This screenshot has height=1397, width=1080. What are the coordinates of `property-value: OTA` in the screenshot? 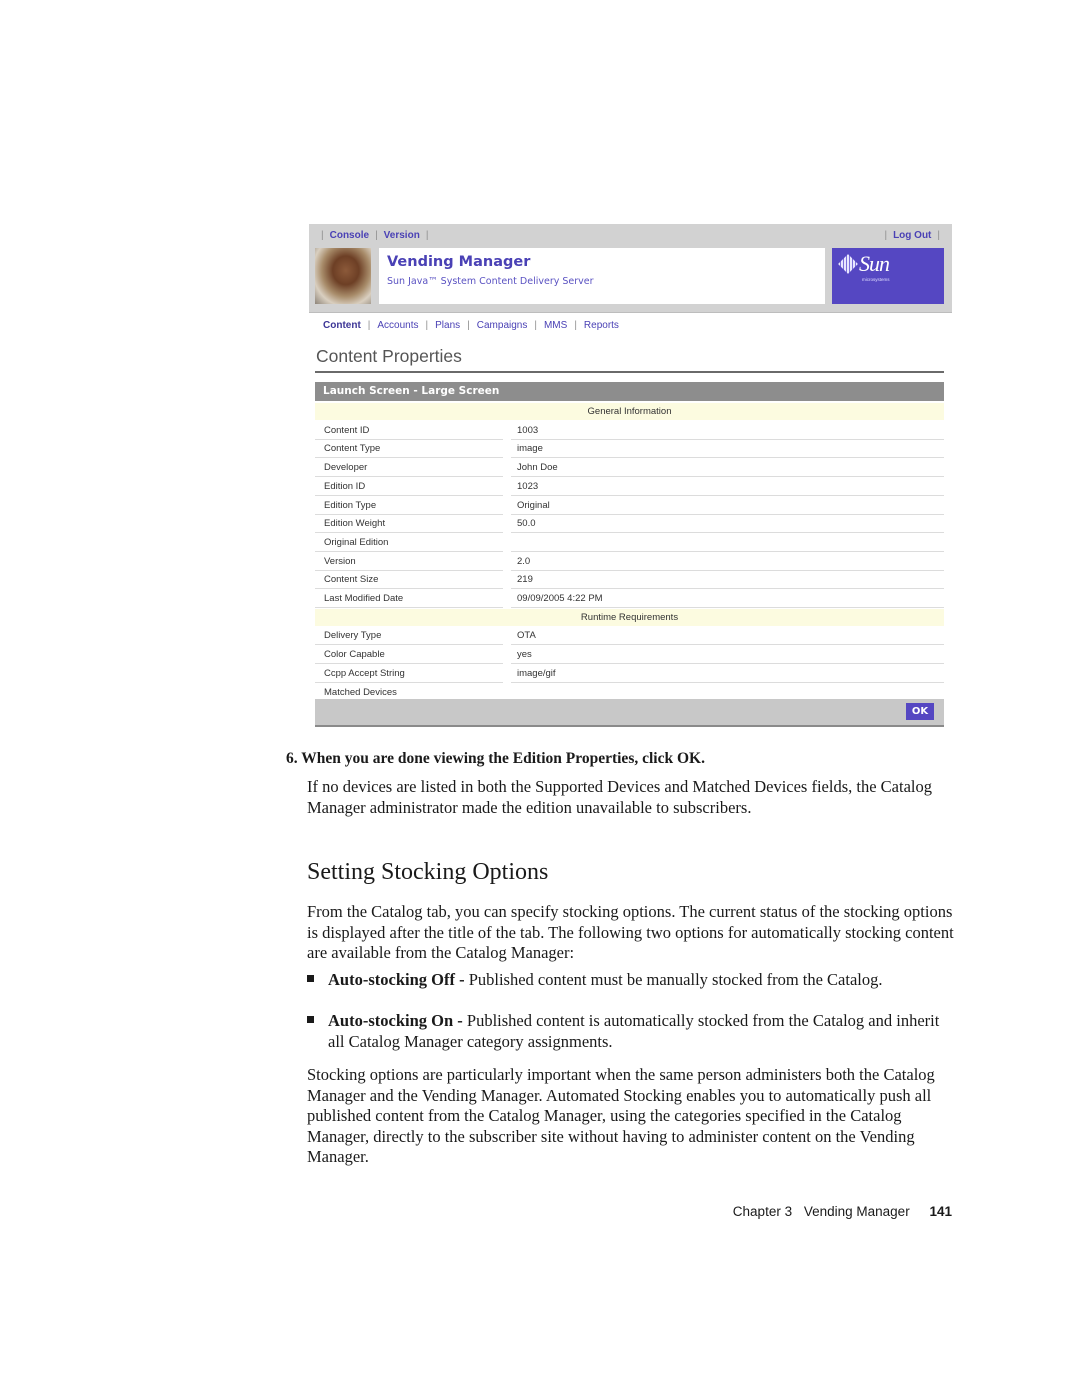 It's located at (526, 636).